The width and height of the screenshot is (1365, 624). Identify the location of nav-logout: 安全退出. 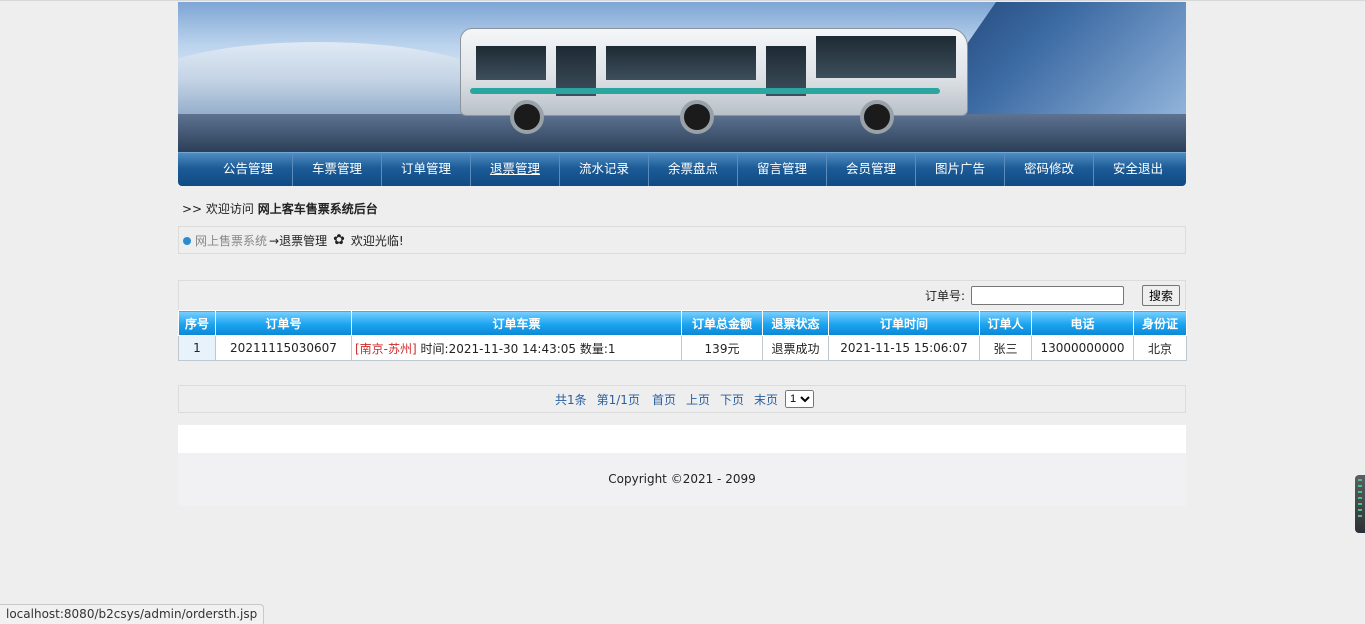
(1138, 169).